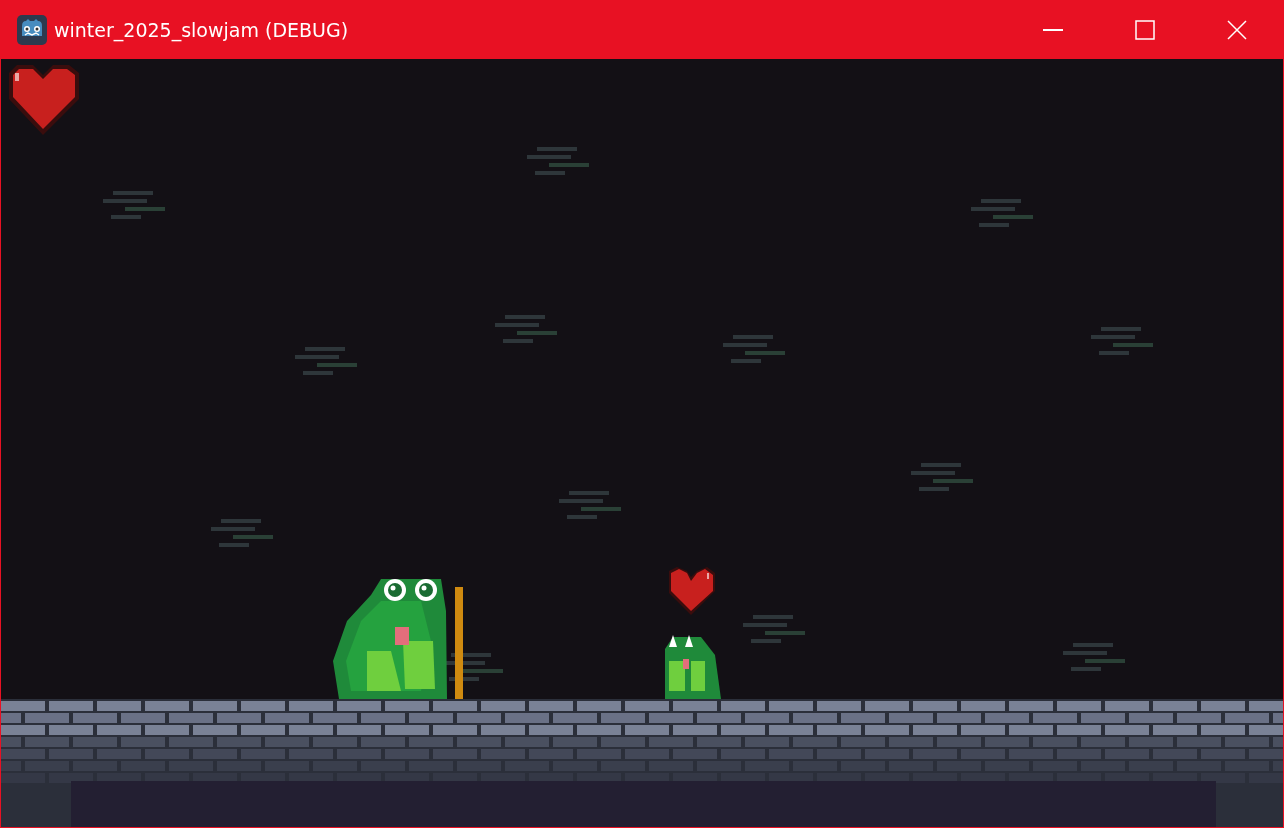 This screenshot has width=1284, height=828. What do you see at coordinates (201, 30) in the screenshot?
I see `window-title: winter_2025_slowjam (DEBUG)` at bounding box center [201, 30].